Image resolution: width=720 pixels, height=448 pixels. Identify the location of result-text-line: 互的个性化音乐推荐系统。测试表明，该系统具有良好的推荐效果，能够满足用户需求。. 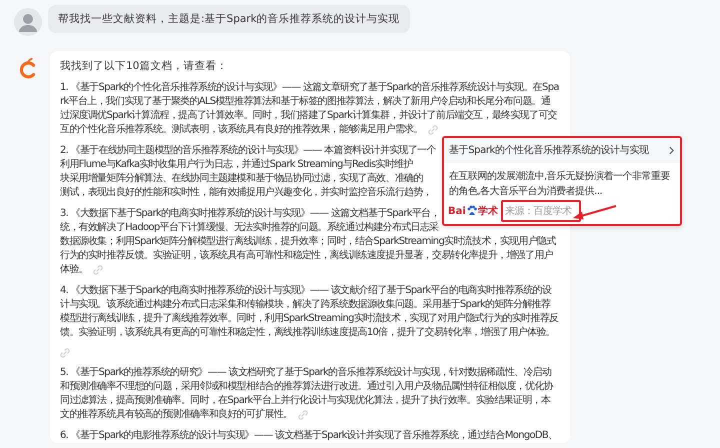
(241, 130).